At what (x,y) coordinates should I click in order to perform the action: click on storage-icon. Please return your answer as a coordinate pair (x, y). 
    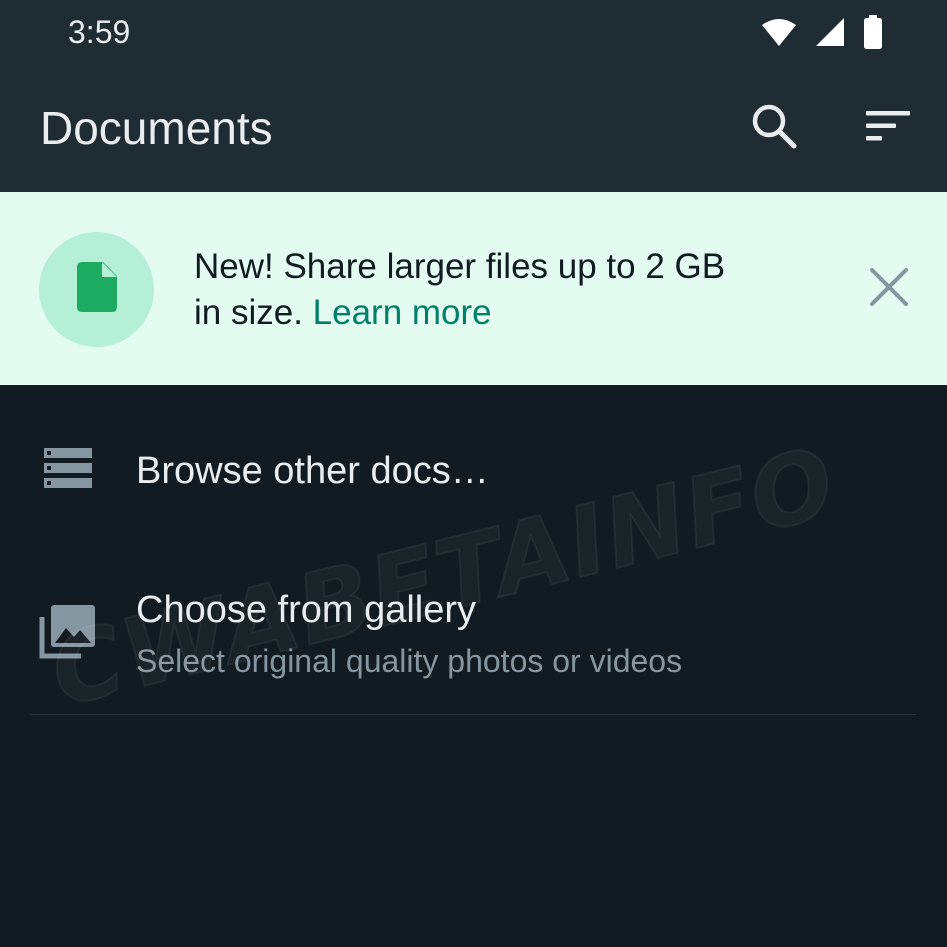
    Looking at the image, I should click on (68, 468).